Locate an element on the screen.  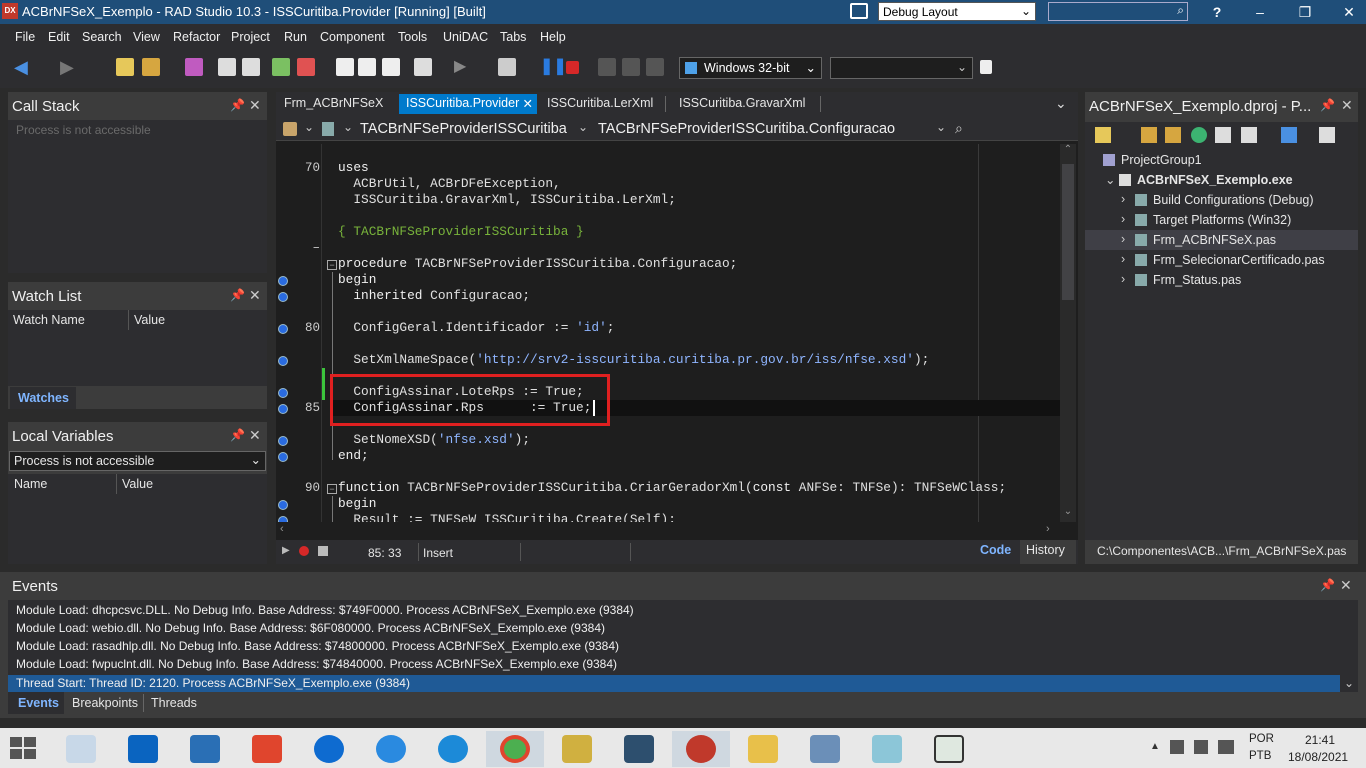
tab-list-chevron-icon: ⌄ is located at coordinates (1061, 103).